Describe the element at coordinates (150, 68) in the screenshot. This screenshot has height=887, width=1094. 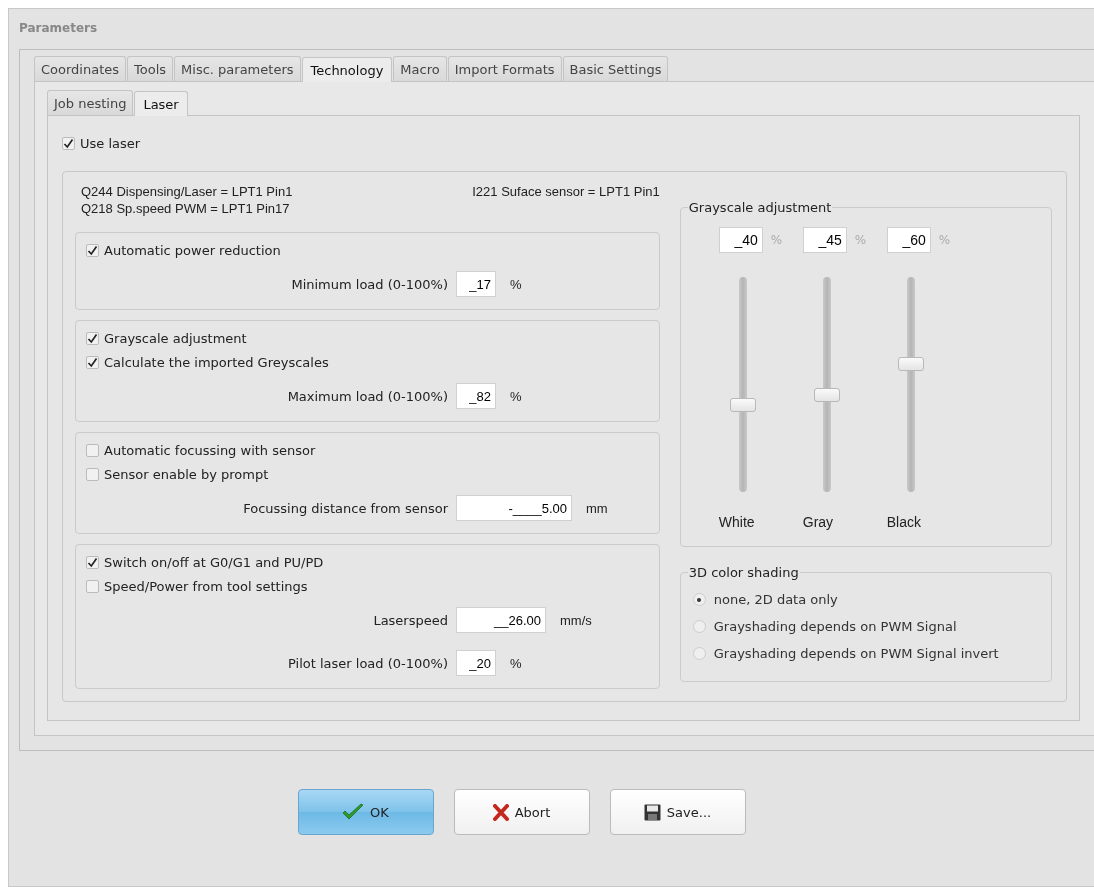
I see `tab: Tools` at that location.